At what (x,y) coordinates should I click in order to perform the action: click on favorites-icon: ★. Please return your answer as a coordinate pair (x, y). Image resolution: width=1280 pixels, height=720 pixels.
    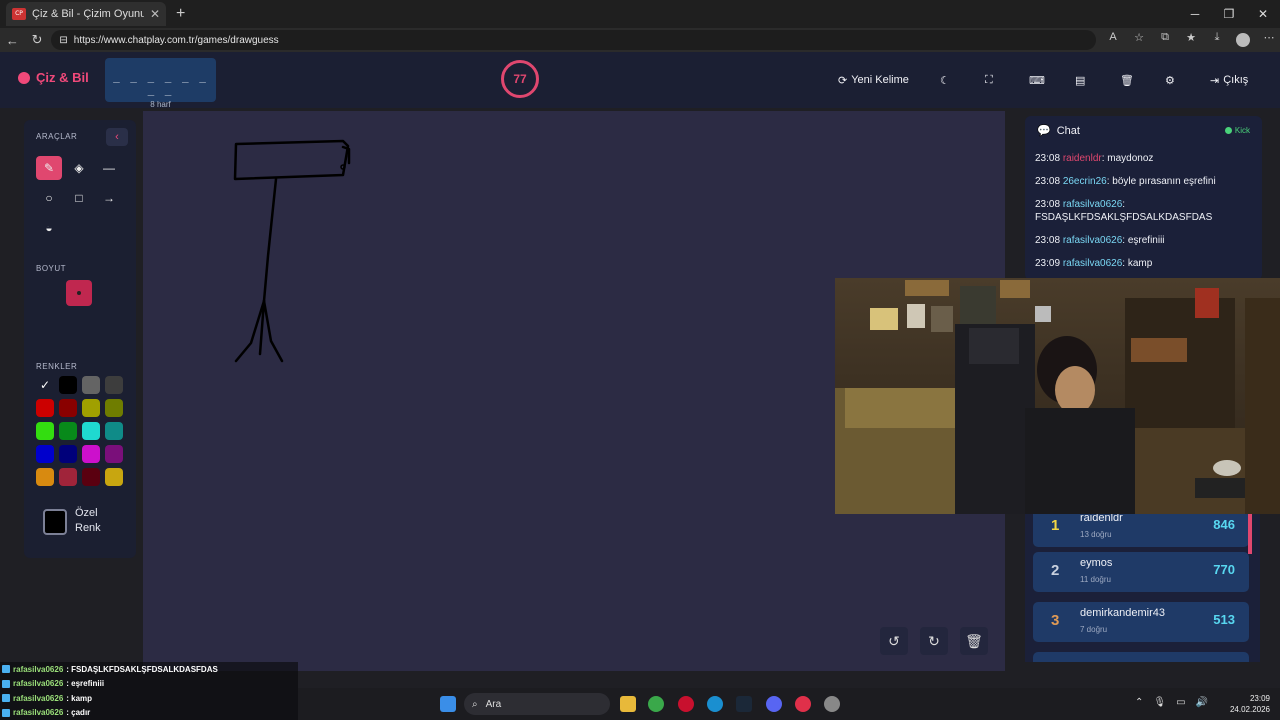
    Looking at the image, I should click on (1191, 40).